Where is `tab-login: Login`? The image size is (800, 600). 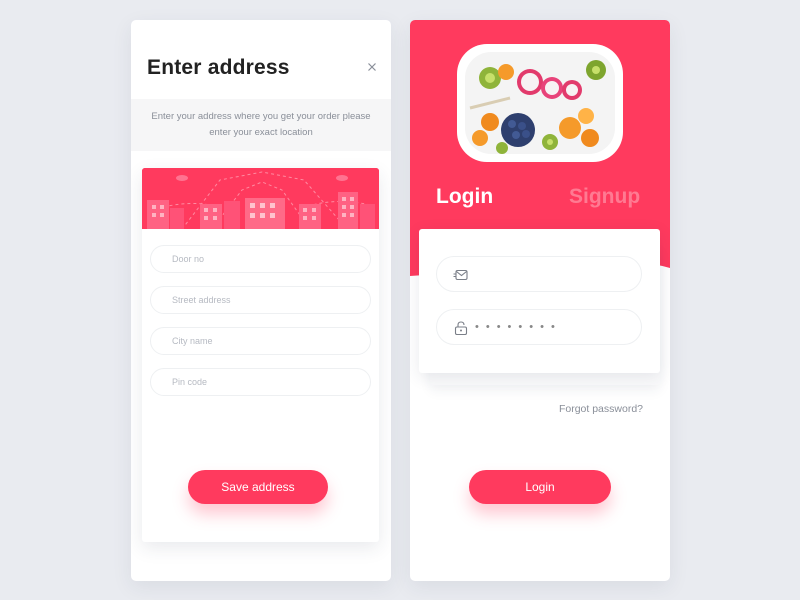
tab-login: Login is located at coordinates (464, 197).